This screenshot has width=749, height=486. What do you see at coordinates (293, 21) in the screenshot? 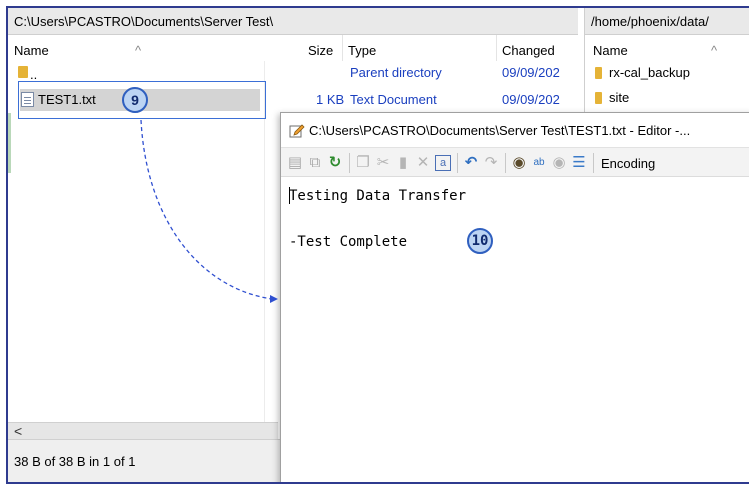
I see `local-path-bar: C:\Users\PCASTRO\Documents\Server Test\` at bounding box center [293, 21].